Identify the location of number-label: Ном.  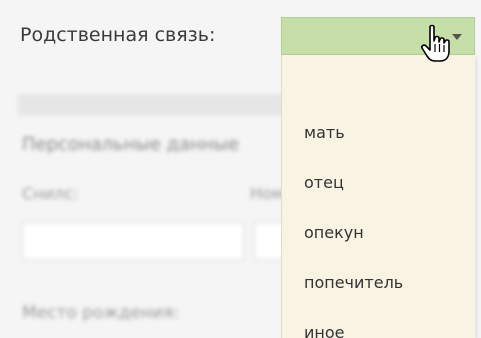
(267, 193).